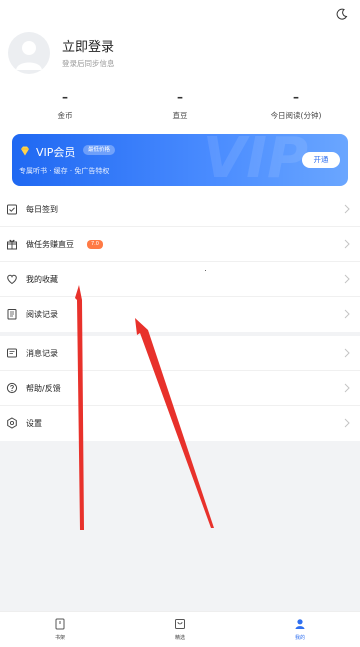  What do you see at coordinates (321, 160) in the screenshot?
I see `vip-open-button: 开通` at bounding box center [321, 160].